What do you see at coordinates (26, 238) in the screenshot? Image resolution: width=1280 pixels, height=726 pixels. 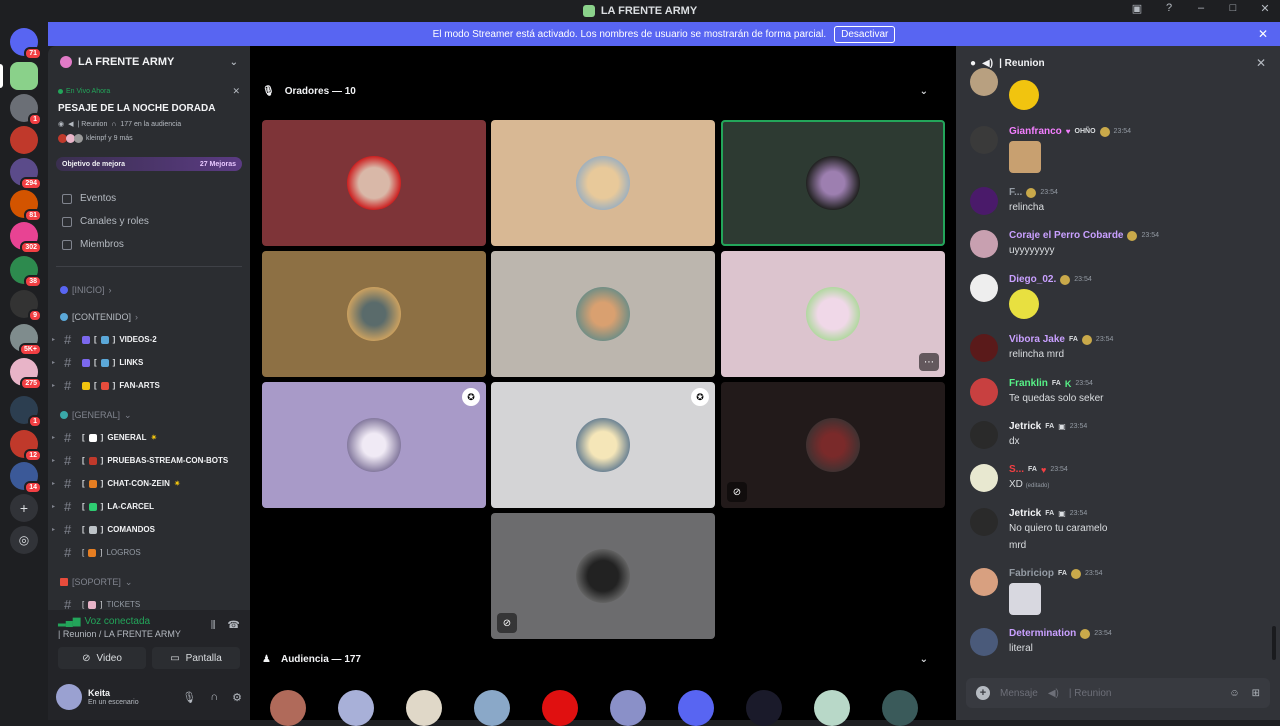 I see `server-icon: 302` at bounding box center [26, 238].